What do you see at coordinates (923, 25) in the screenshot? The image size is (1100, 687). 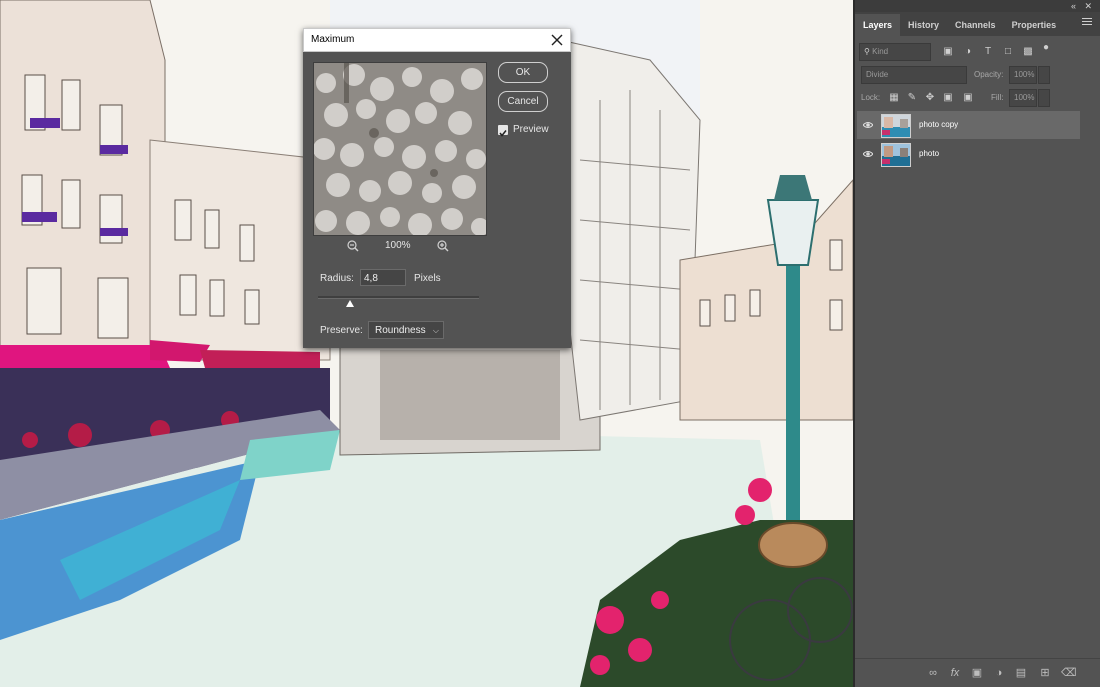 I see `tab-history: History` at bounding box center [923, 25].